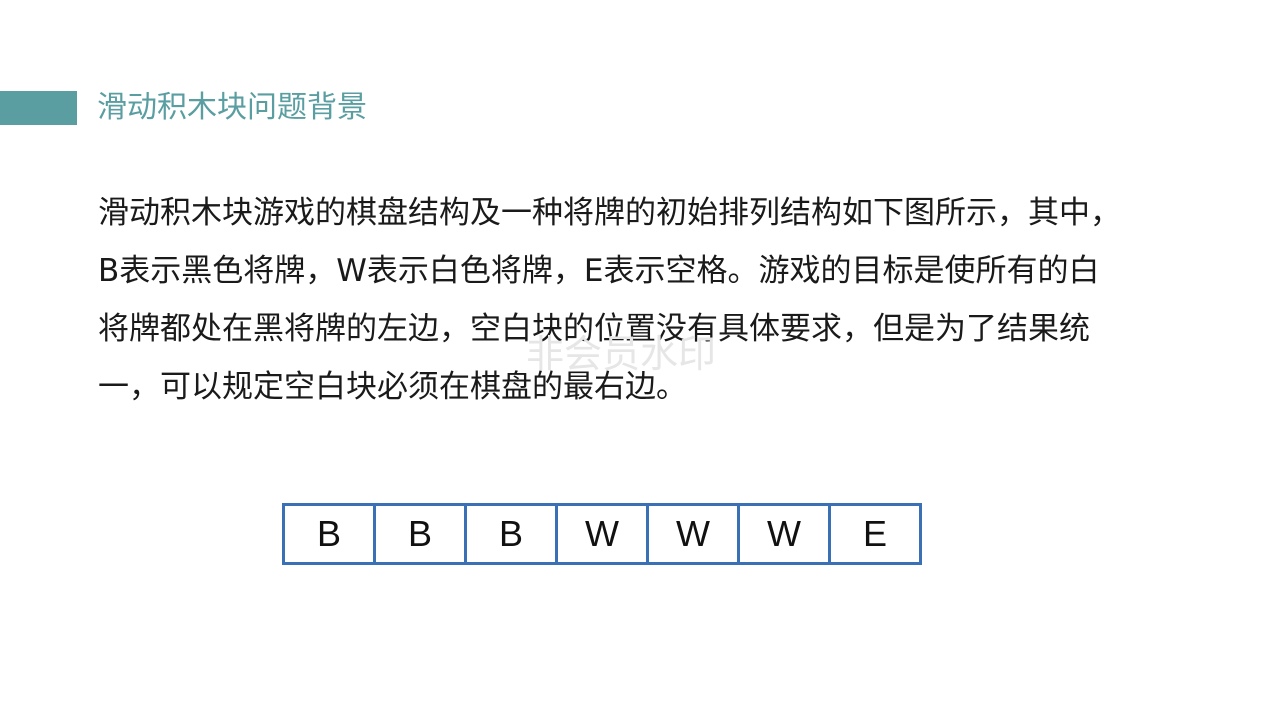  I want to click on paragraph-line-2: B表示黑色将牌，W表示白色将牌，E表示空格。游戏的目标是使所有的白, so click(599, 271).